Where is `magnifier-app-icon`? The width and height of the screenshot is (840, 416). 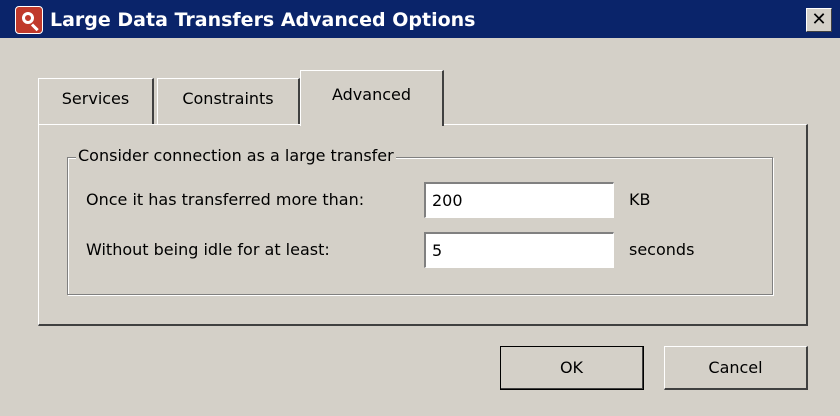 magnifier-app-icon is located at coordinates (29, 20).